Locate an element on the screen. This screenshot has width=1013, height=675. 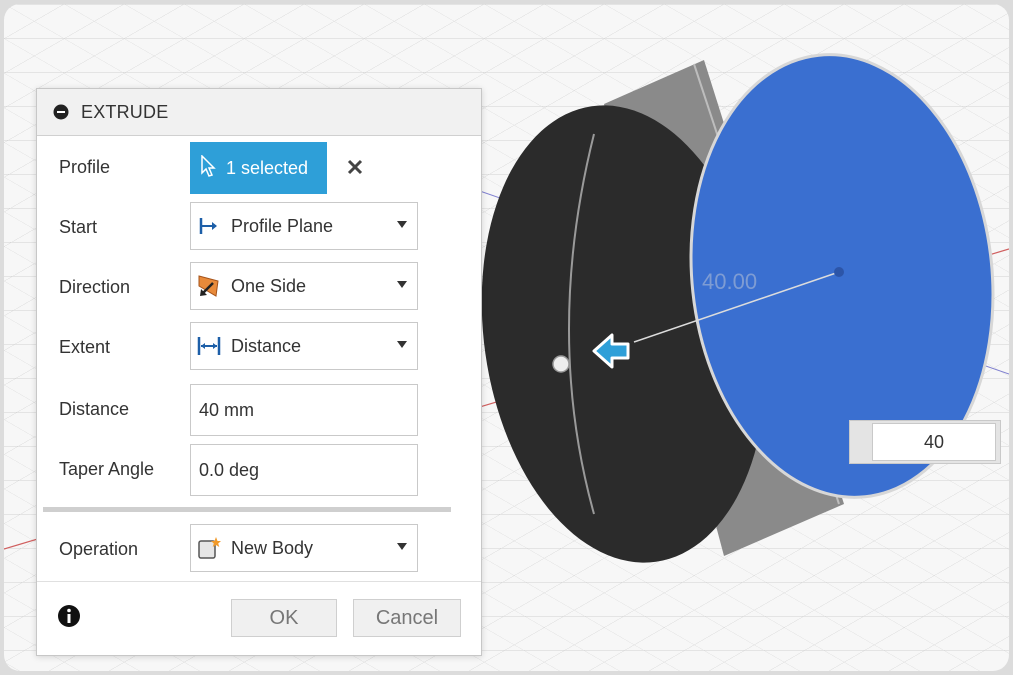
taper-angle-field: 0.0 deg is located at coordinates (304, 470).